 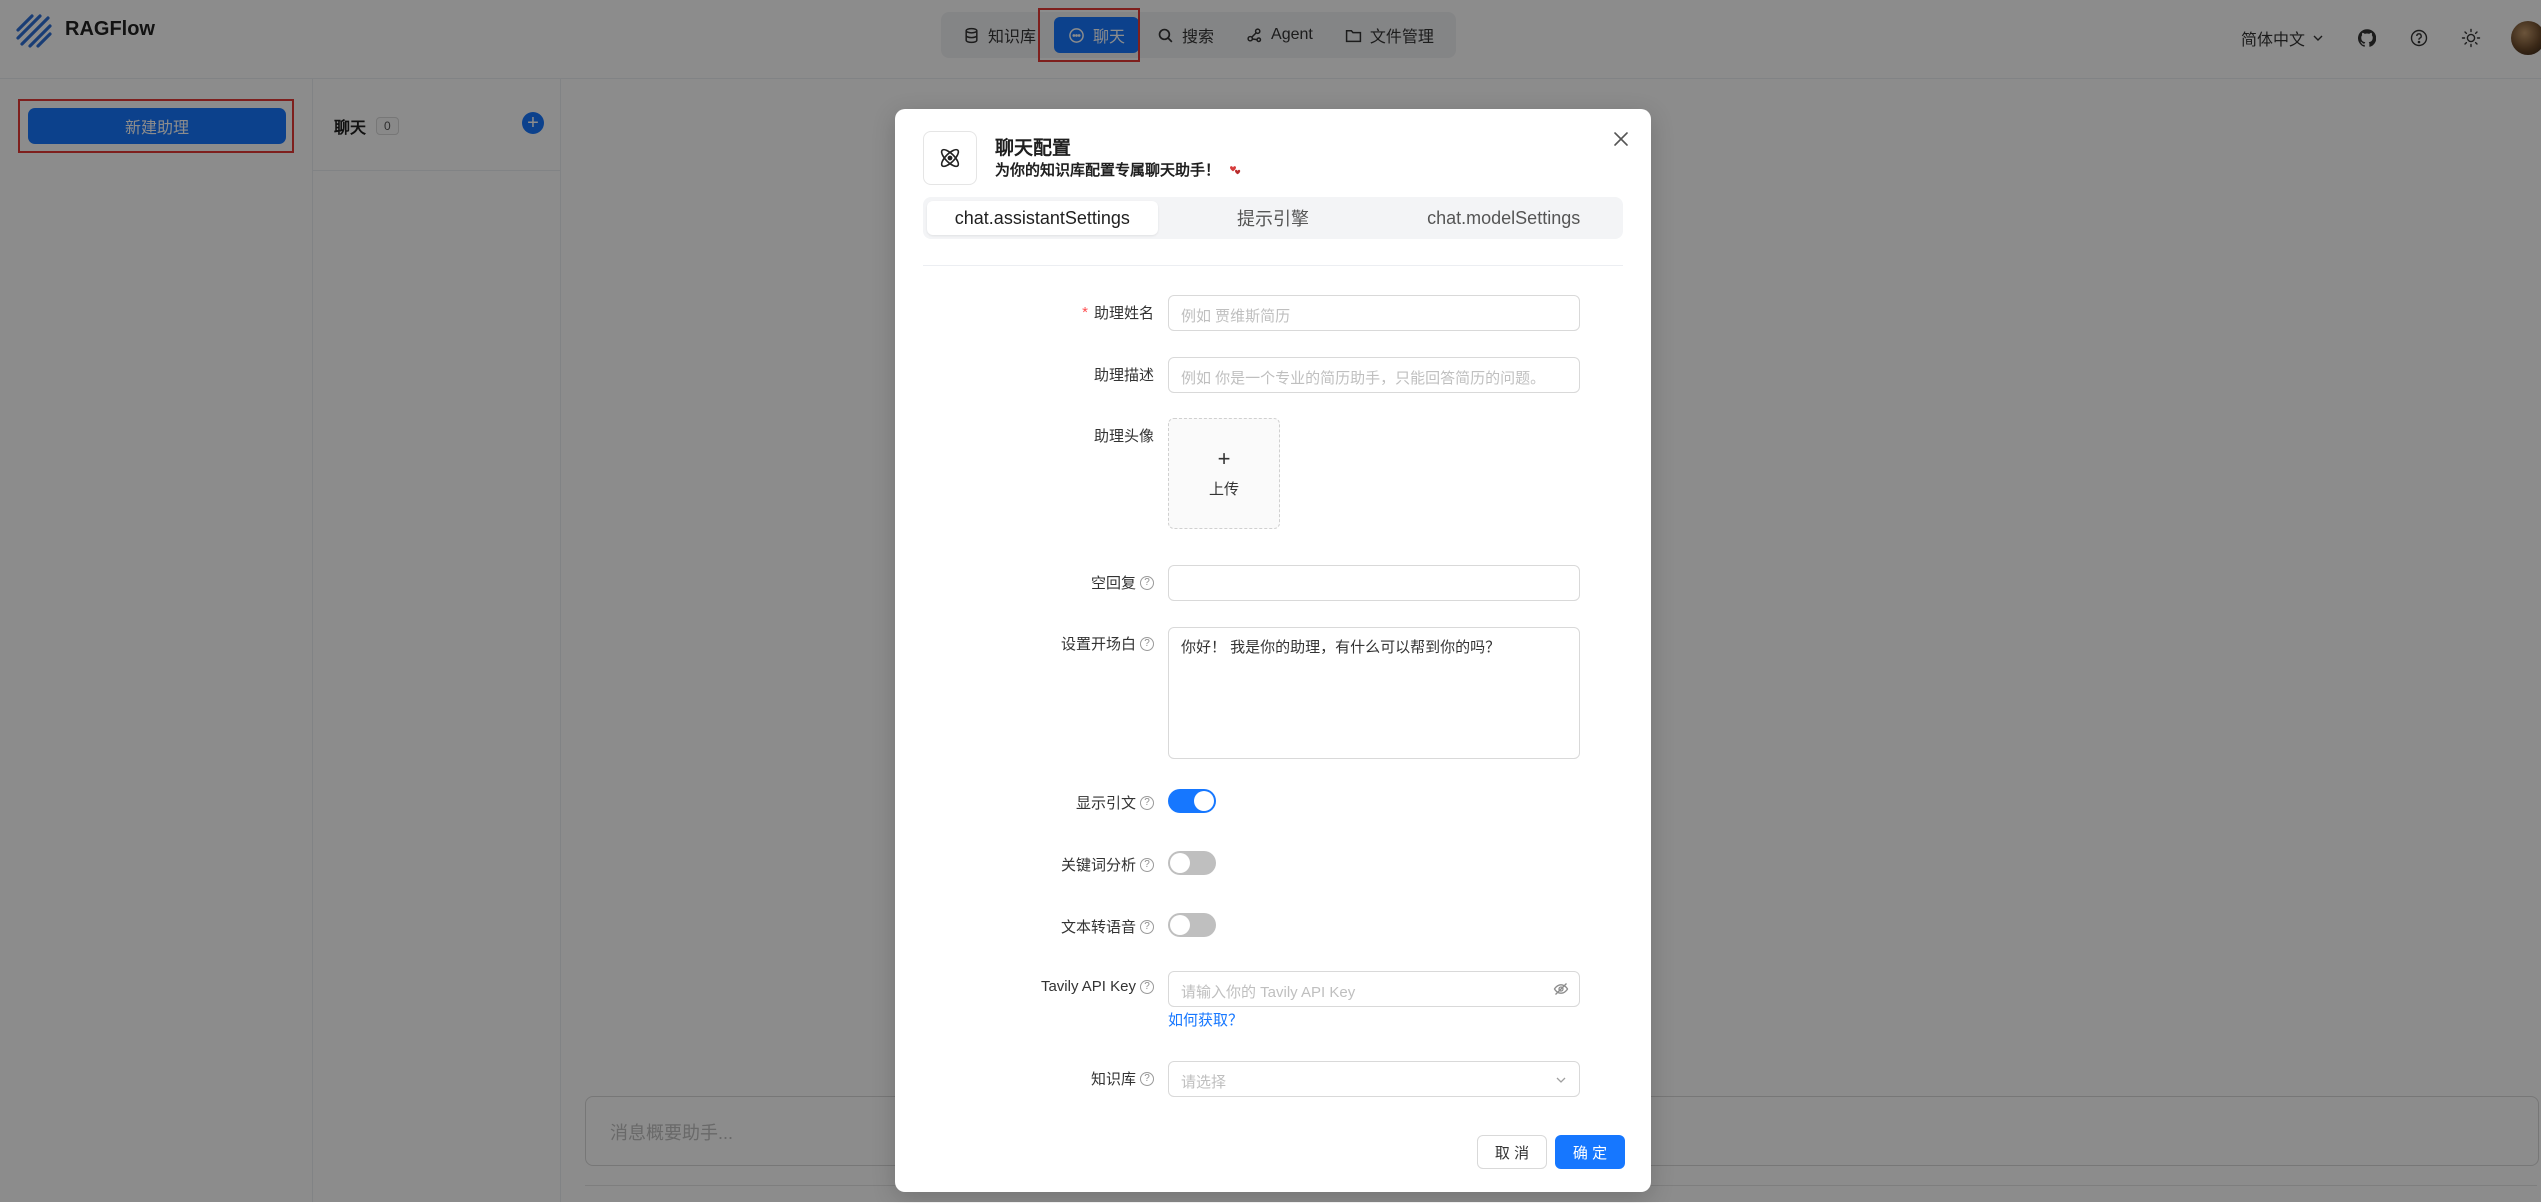 What do you see at coordinates (1621, 139) in the screenshot?
I see `close-icon` at bounding box center [1621, 139].